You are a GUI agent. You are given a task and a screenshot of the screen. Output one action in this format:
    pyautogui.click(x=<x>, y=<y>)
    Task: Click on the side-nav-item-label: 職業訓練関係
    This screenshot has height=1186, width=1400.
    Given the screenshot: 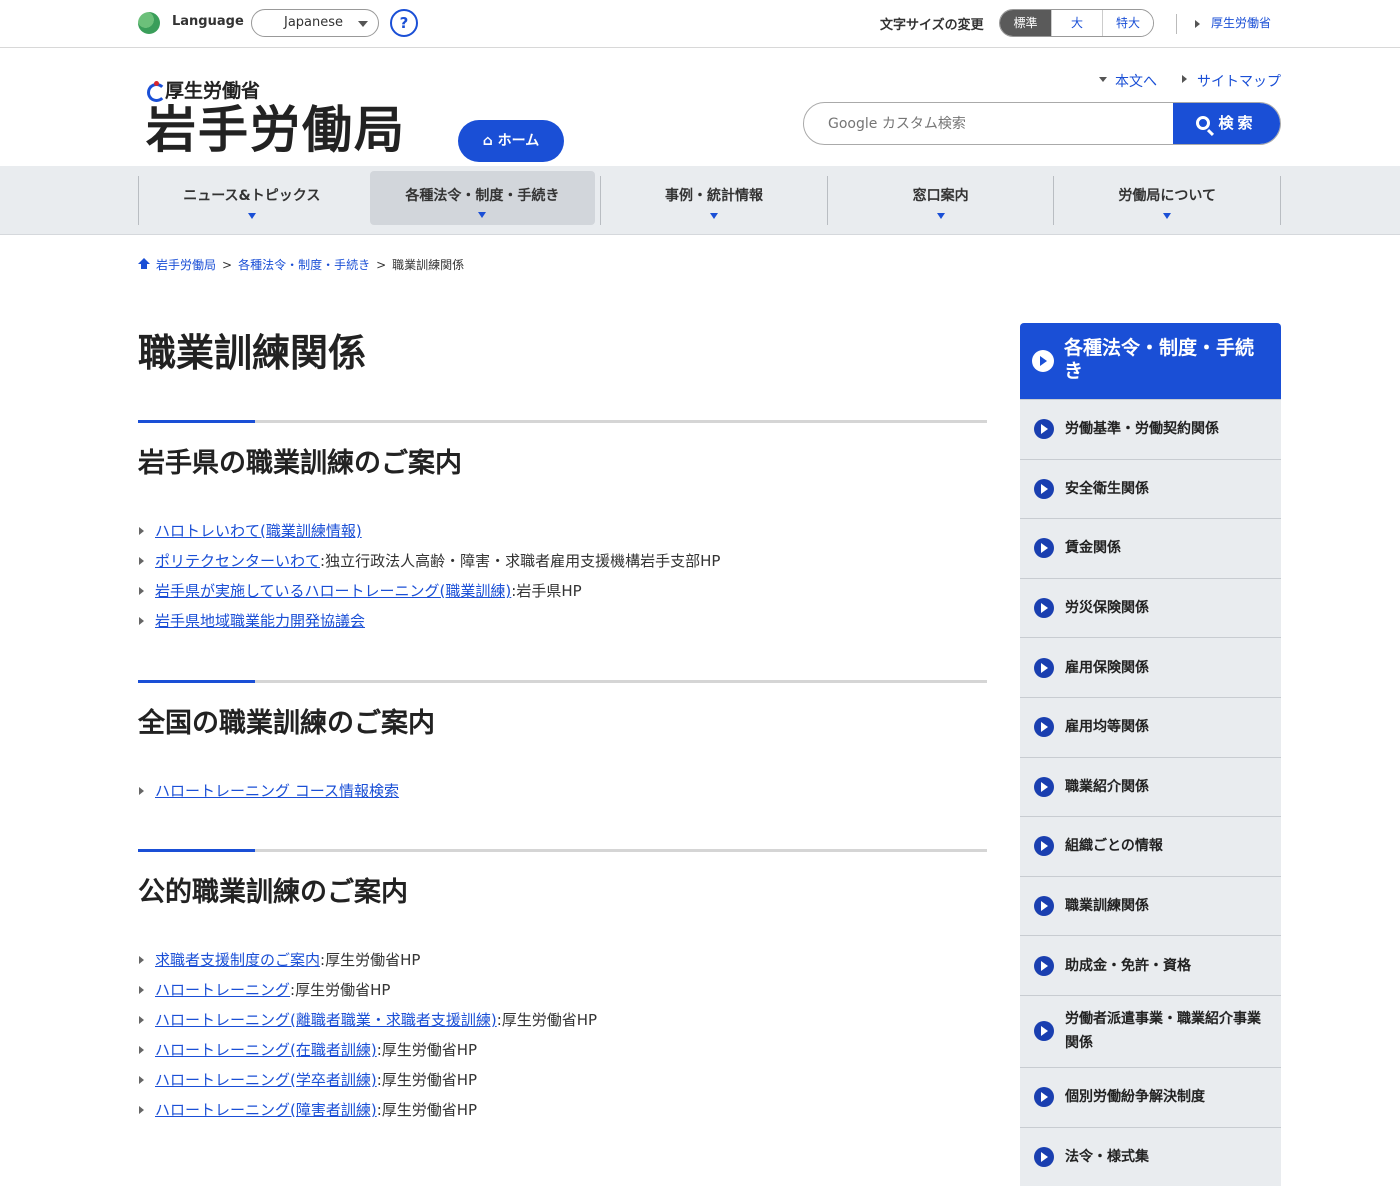 What is the action you would take?
    pyautogui.click(x=1107, y=906)
    